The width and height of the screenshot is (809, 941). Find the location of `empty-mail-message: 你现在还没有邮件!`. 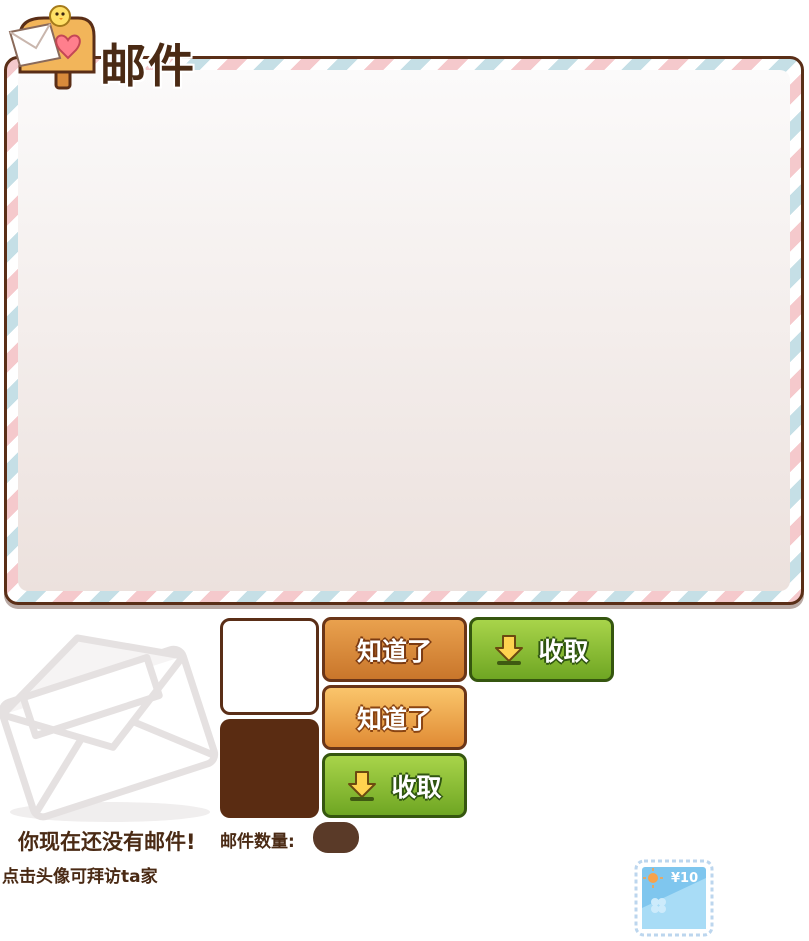

empty-mail-message: 你现在还没有邮件! is located at coordinates (107, 842).